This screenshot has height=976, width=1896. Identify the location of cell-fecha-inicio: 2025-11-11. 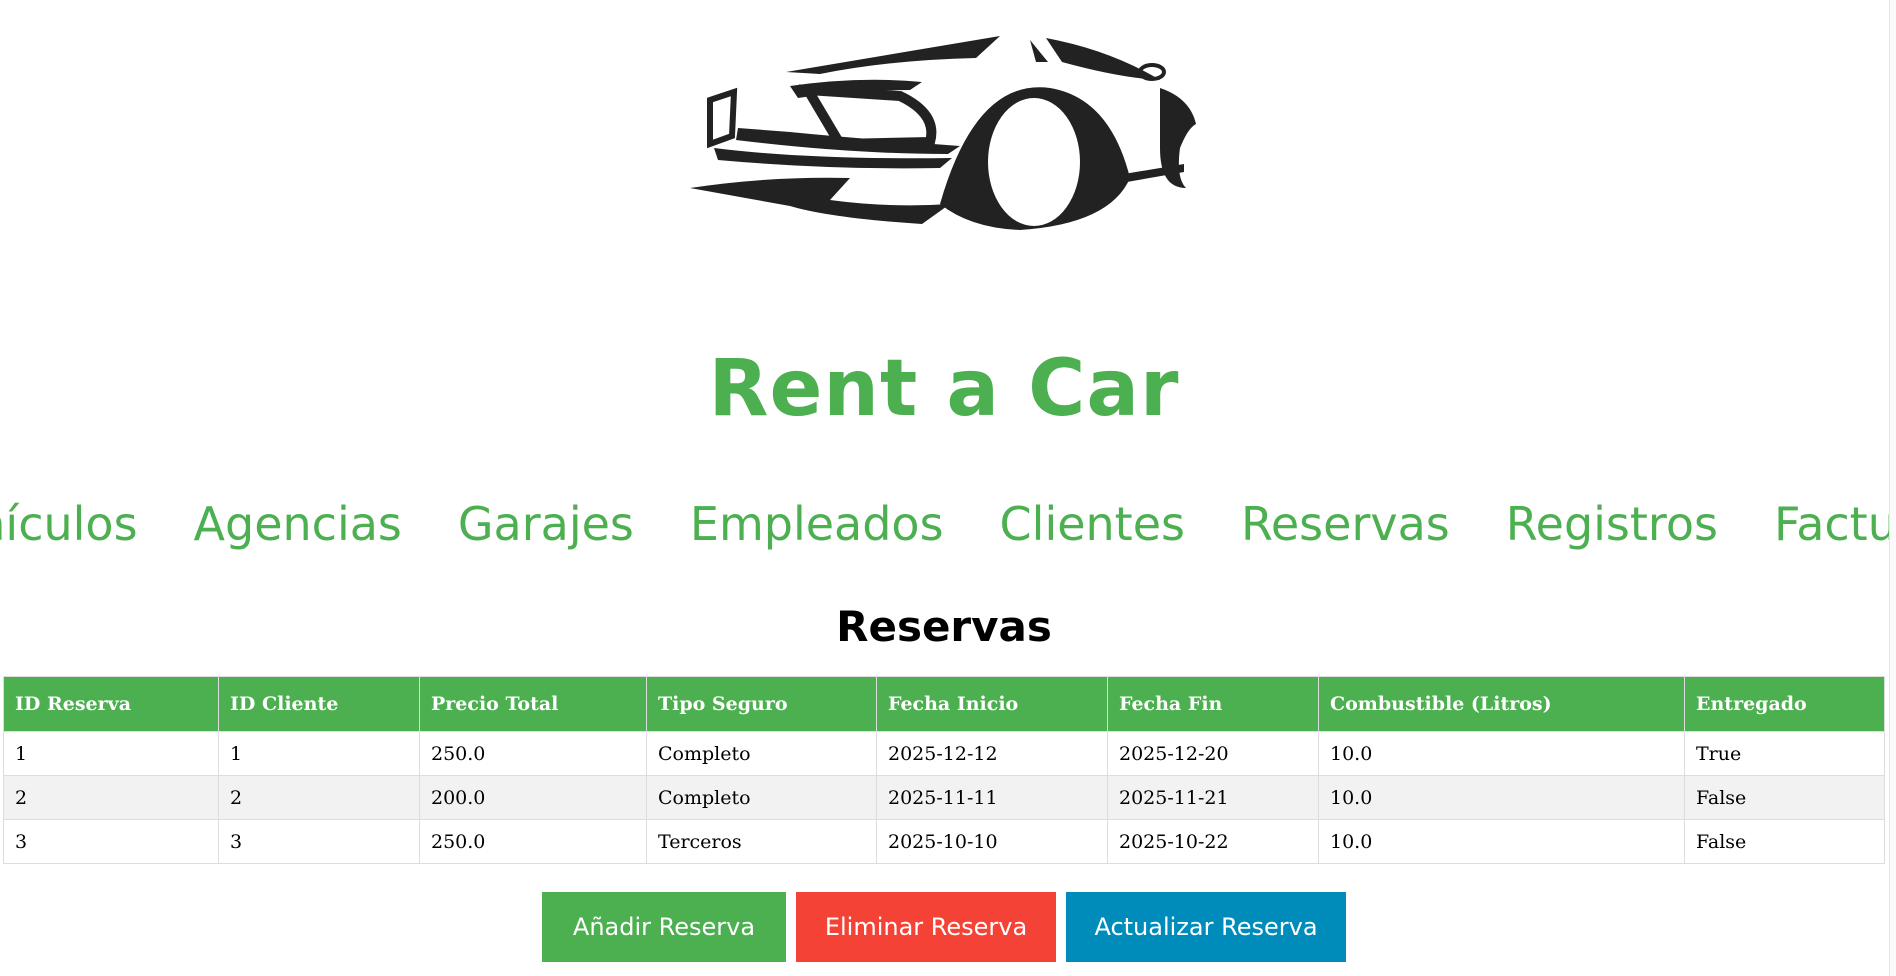
(992, 797).